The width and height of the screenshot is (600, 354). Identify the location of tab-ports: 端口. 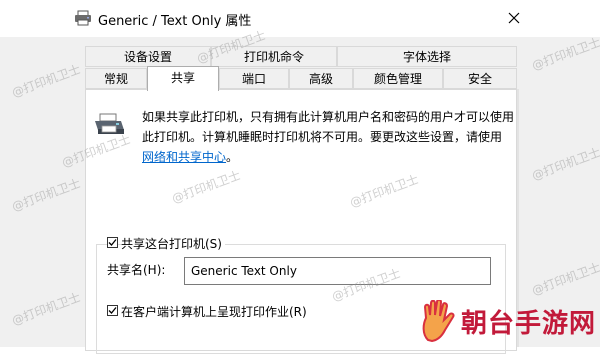
(254, 78).